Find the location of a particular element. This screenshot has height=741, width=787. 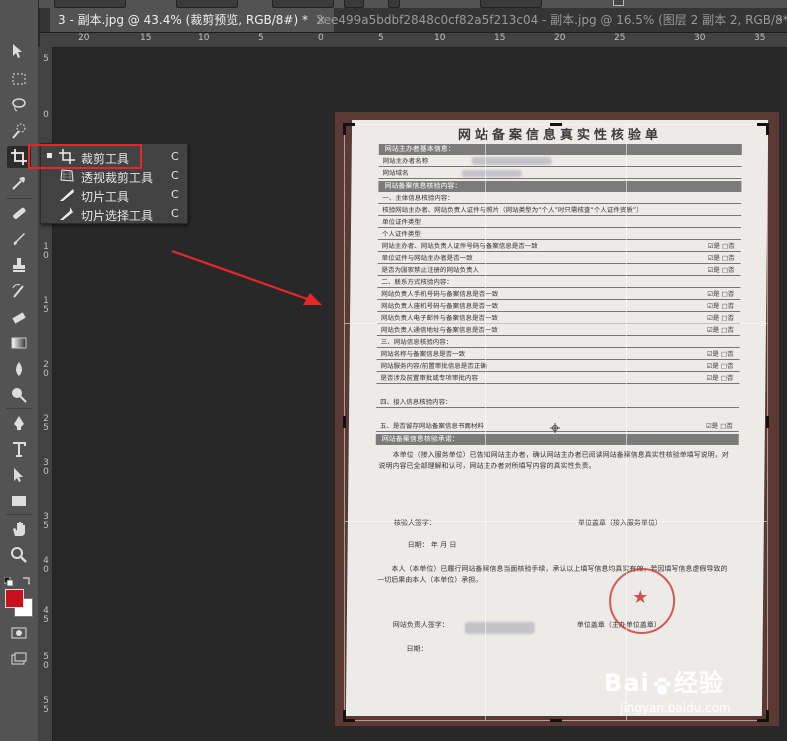

marquee-icon is located at coordinates (19, 79).